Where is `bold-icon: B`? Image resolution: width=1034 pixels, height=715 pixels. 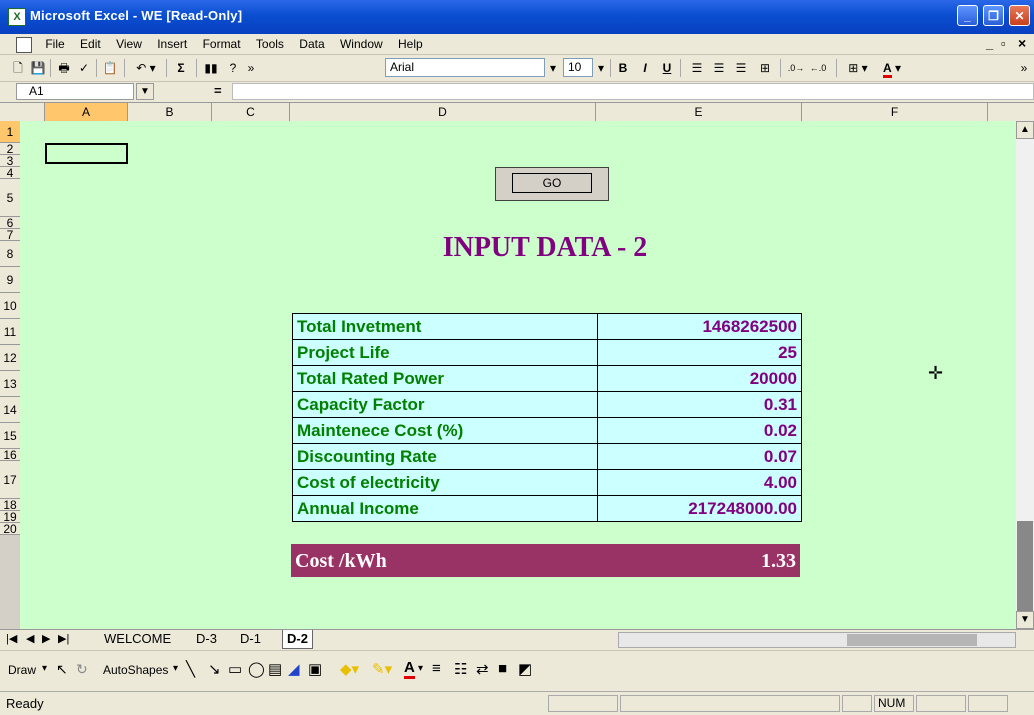
bold-icon: B is located at coordinates (623, 68).